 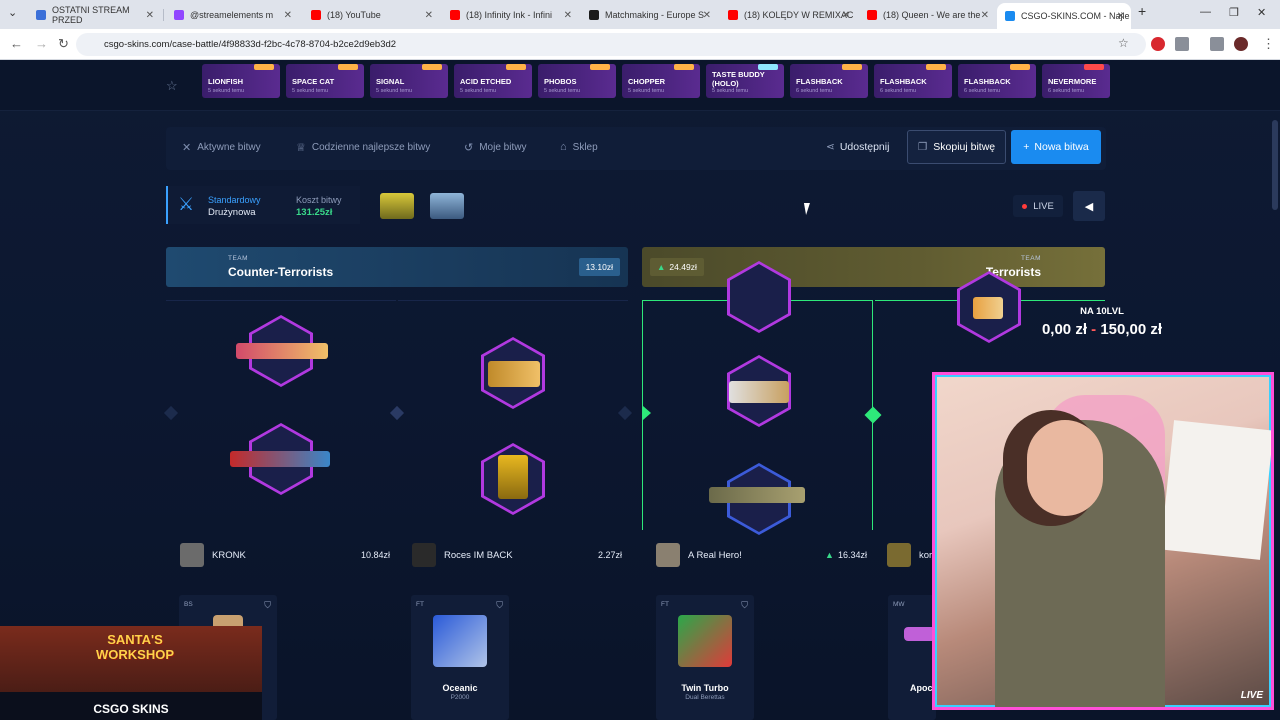 What do you see at coordinates (912, 657) in the screenshot?
I see `won-item-card: MW Apoc` at bounding box center [912, 657].